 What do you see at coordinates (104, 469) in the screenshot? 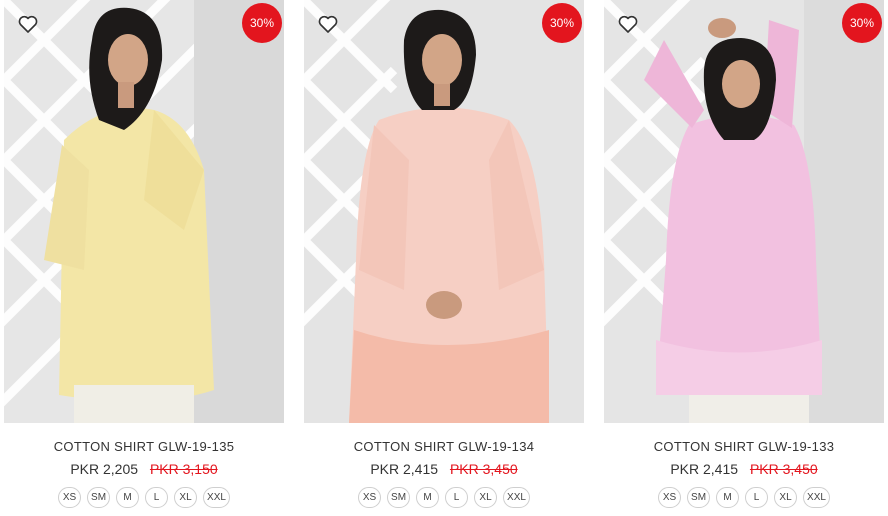
I see `sale-price: PKR 2,205` at bounding box center [104, 469].